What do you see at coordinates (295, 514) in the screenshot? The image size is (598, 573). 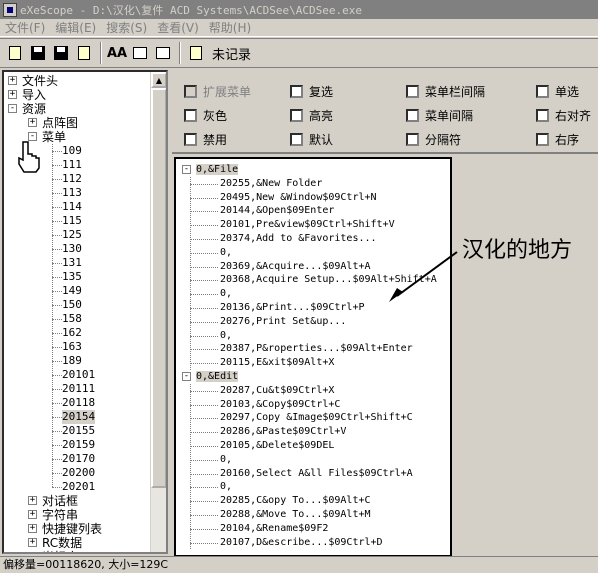 I see `menu-item: 20288,&Move To...$09Alt+M` at bounding box center [295, 514].